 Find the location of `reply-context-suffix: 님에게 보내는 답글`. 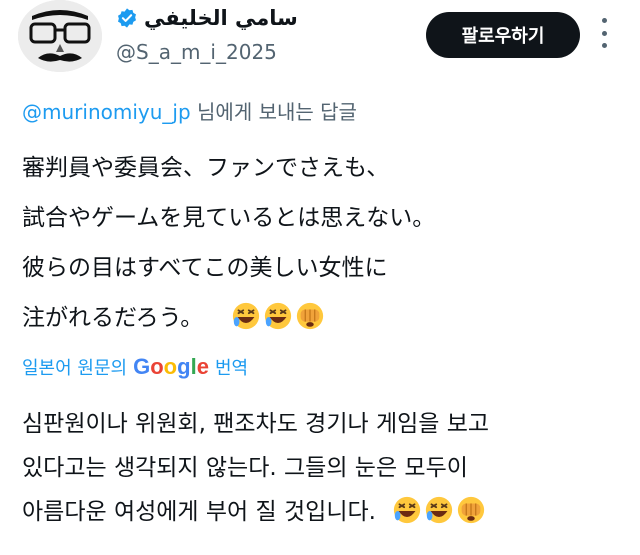

reply-context-suffix: 님에게 보내는 답글 is located at coordinates (273, 112).